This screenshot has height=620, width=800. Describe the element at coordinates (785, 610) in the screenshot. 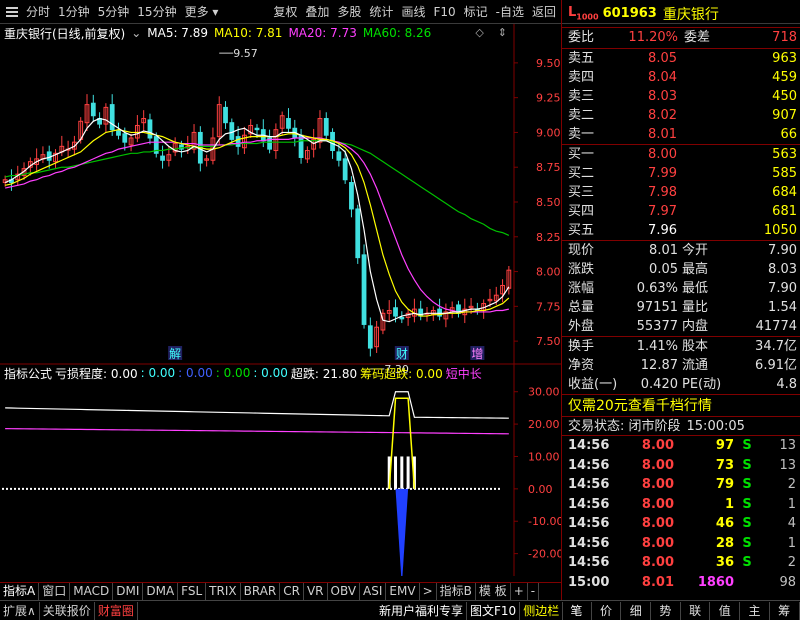

I see `side-tab-7: 筹` at that location.